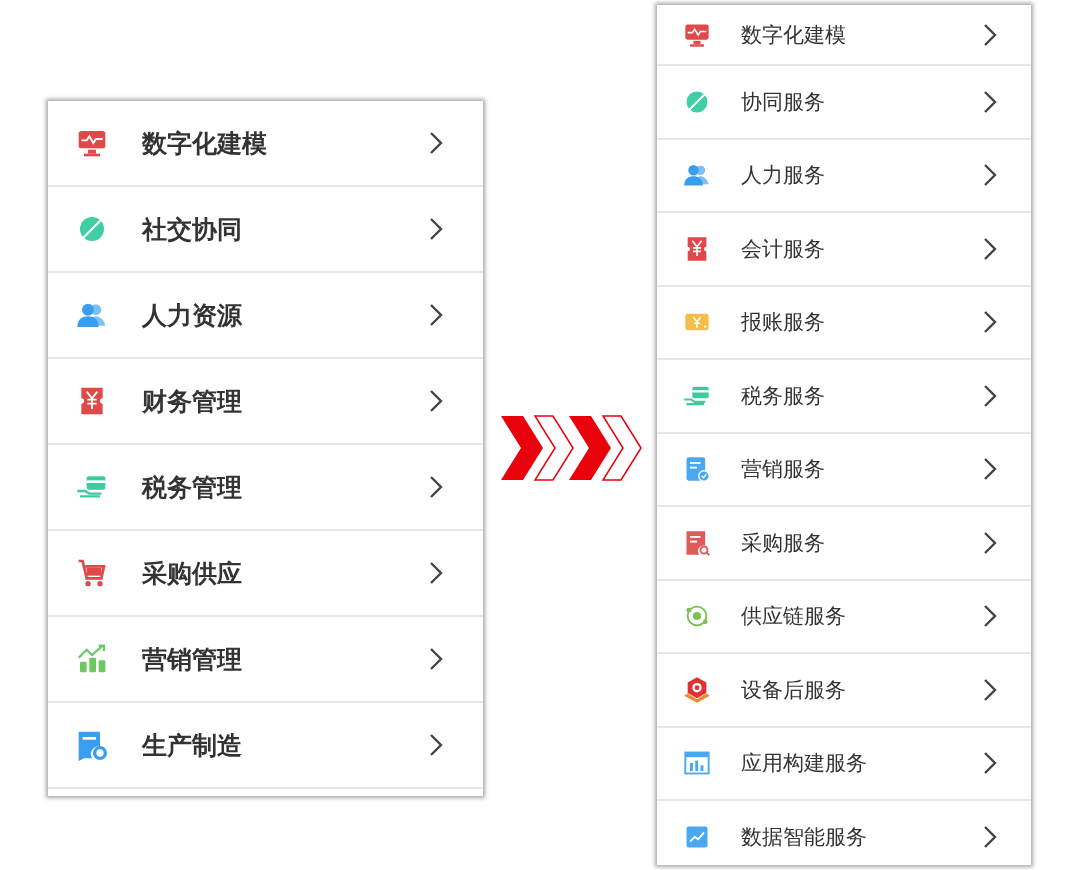 This screenshot has width=1080, height=870. I want to click on menu-item: 应用构建服务, so click(844, 764).